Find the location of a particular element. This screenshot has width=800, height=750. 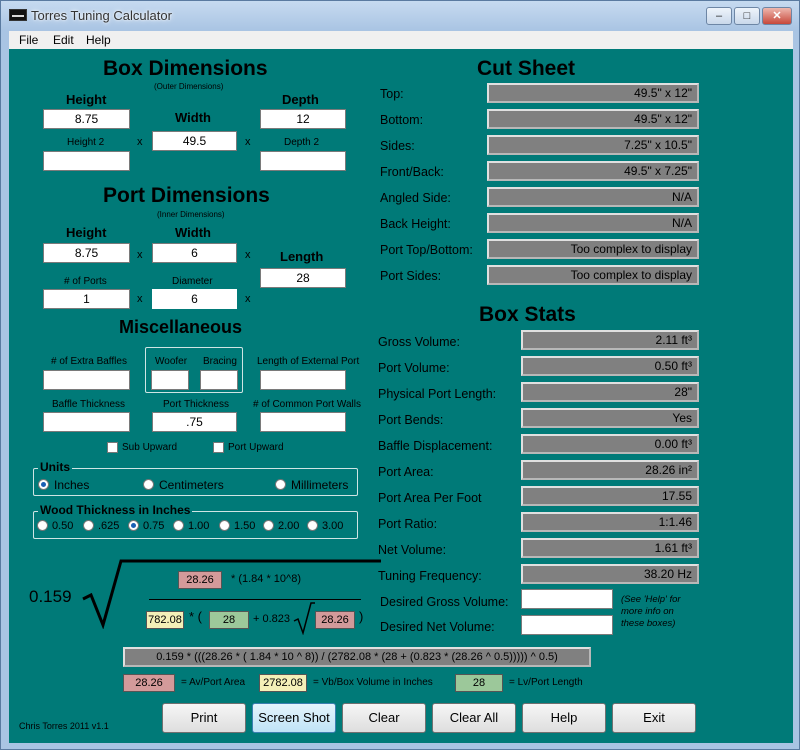

box-stats-label: Gross Volume: is located at coordinates (419, 342).